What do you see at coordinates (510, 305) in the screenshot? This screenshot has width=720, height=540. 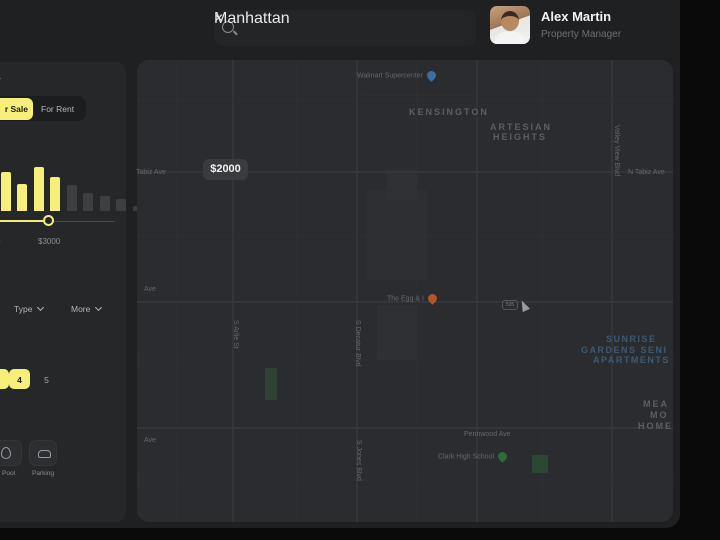 I see `highway-badge: 595` at bounding box center [510, 305].